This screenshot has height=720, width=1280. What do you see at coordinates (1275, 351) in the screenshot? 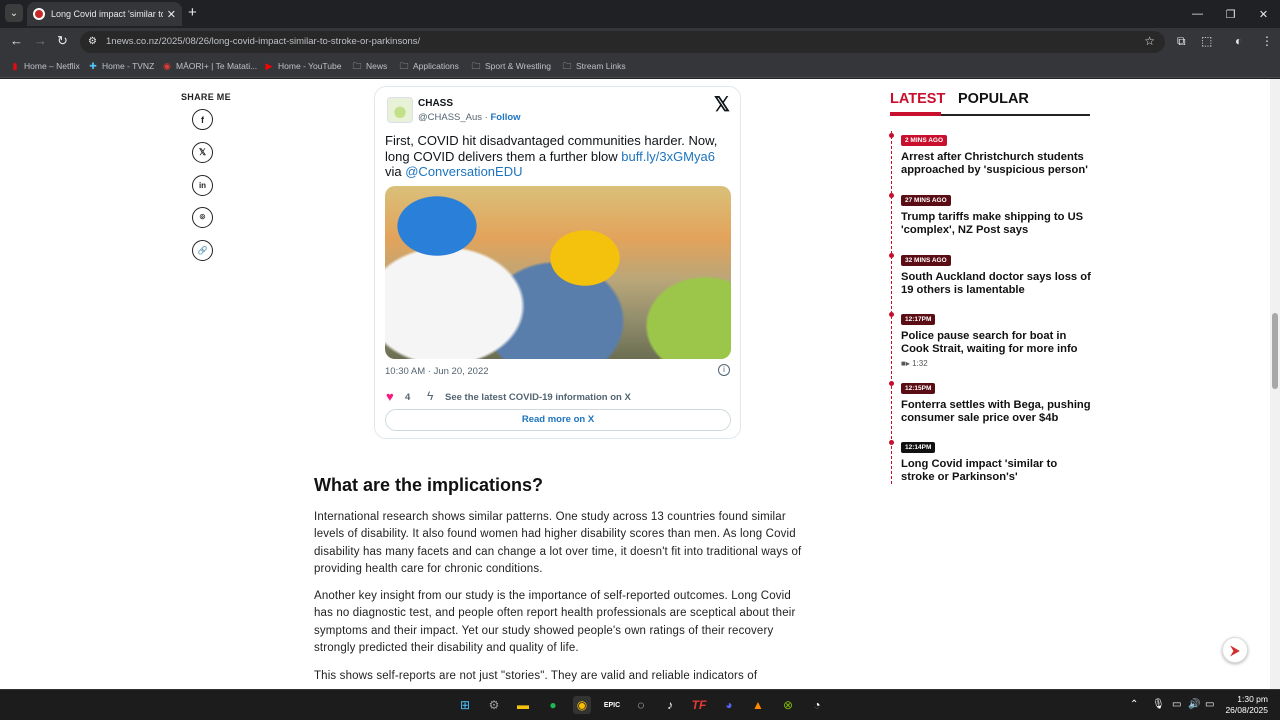
I see `scrollbar-thumb` at bounding box center [1275, 351].